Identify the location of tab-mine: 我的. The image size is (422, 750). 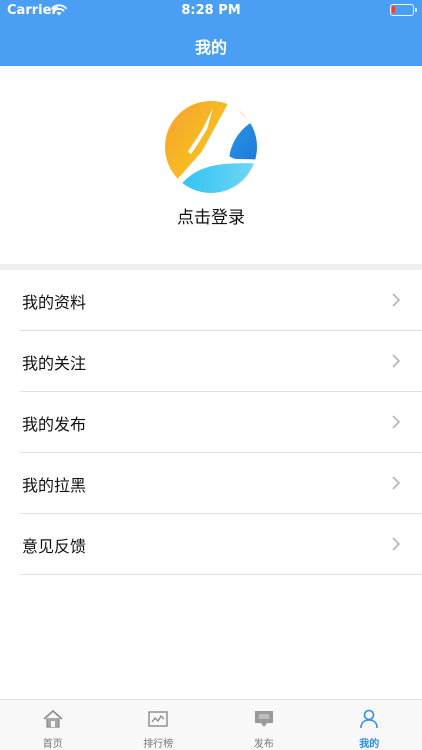
(369, 725).